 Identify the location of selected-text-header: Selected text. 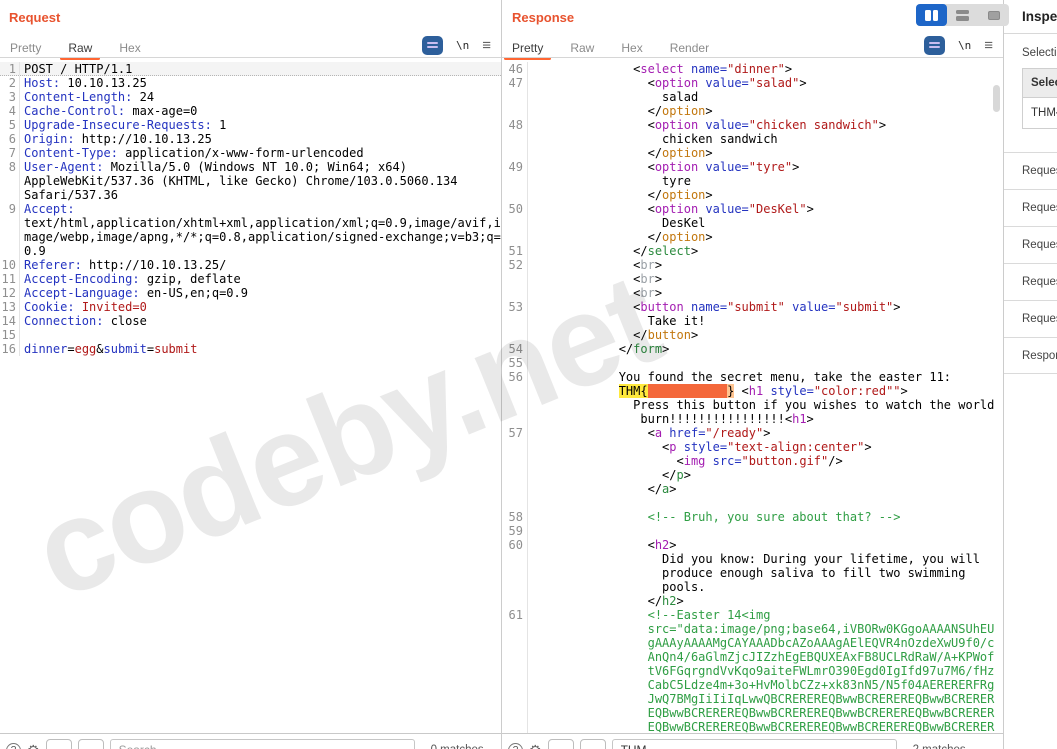
(1040, 83).